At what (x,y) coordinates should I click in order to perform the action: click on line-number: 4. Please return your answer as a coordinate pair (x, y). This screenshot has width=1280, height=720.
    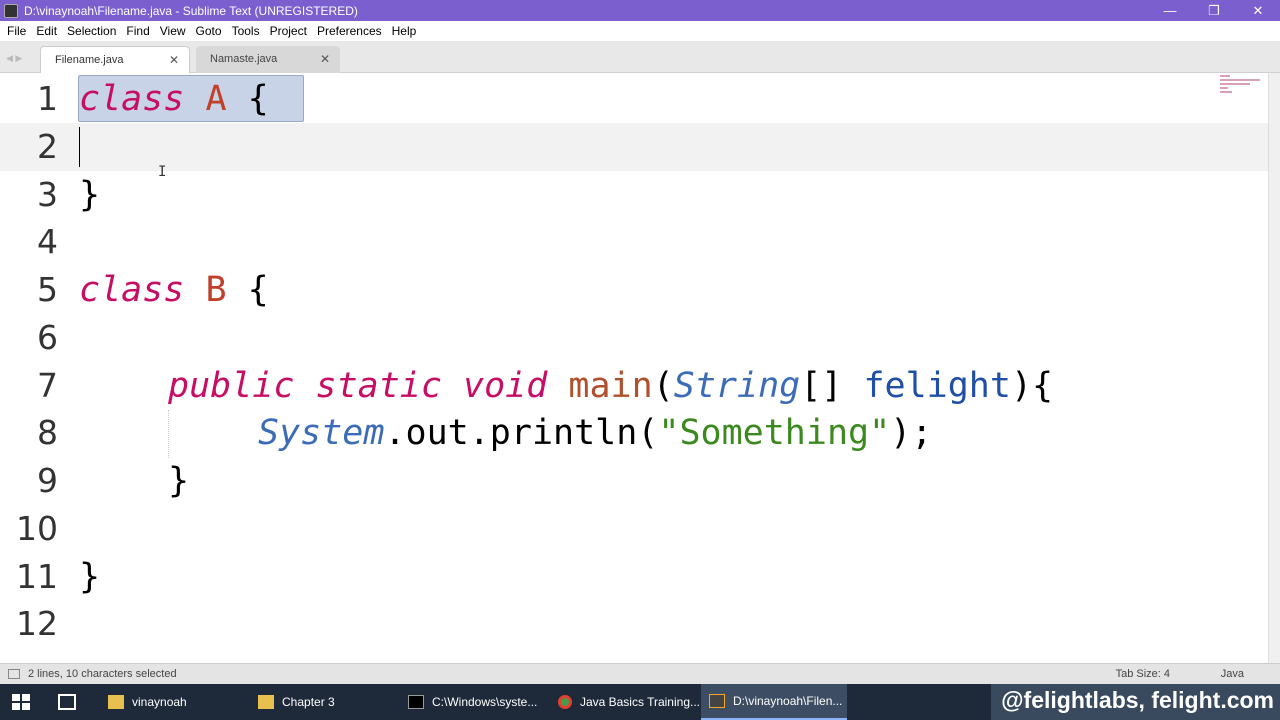
    Looking at the image, I should click on (47, 241).